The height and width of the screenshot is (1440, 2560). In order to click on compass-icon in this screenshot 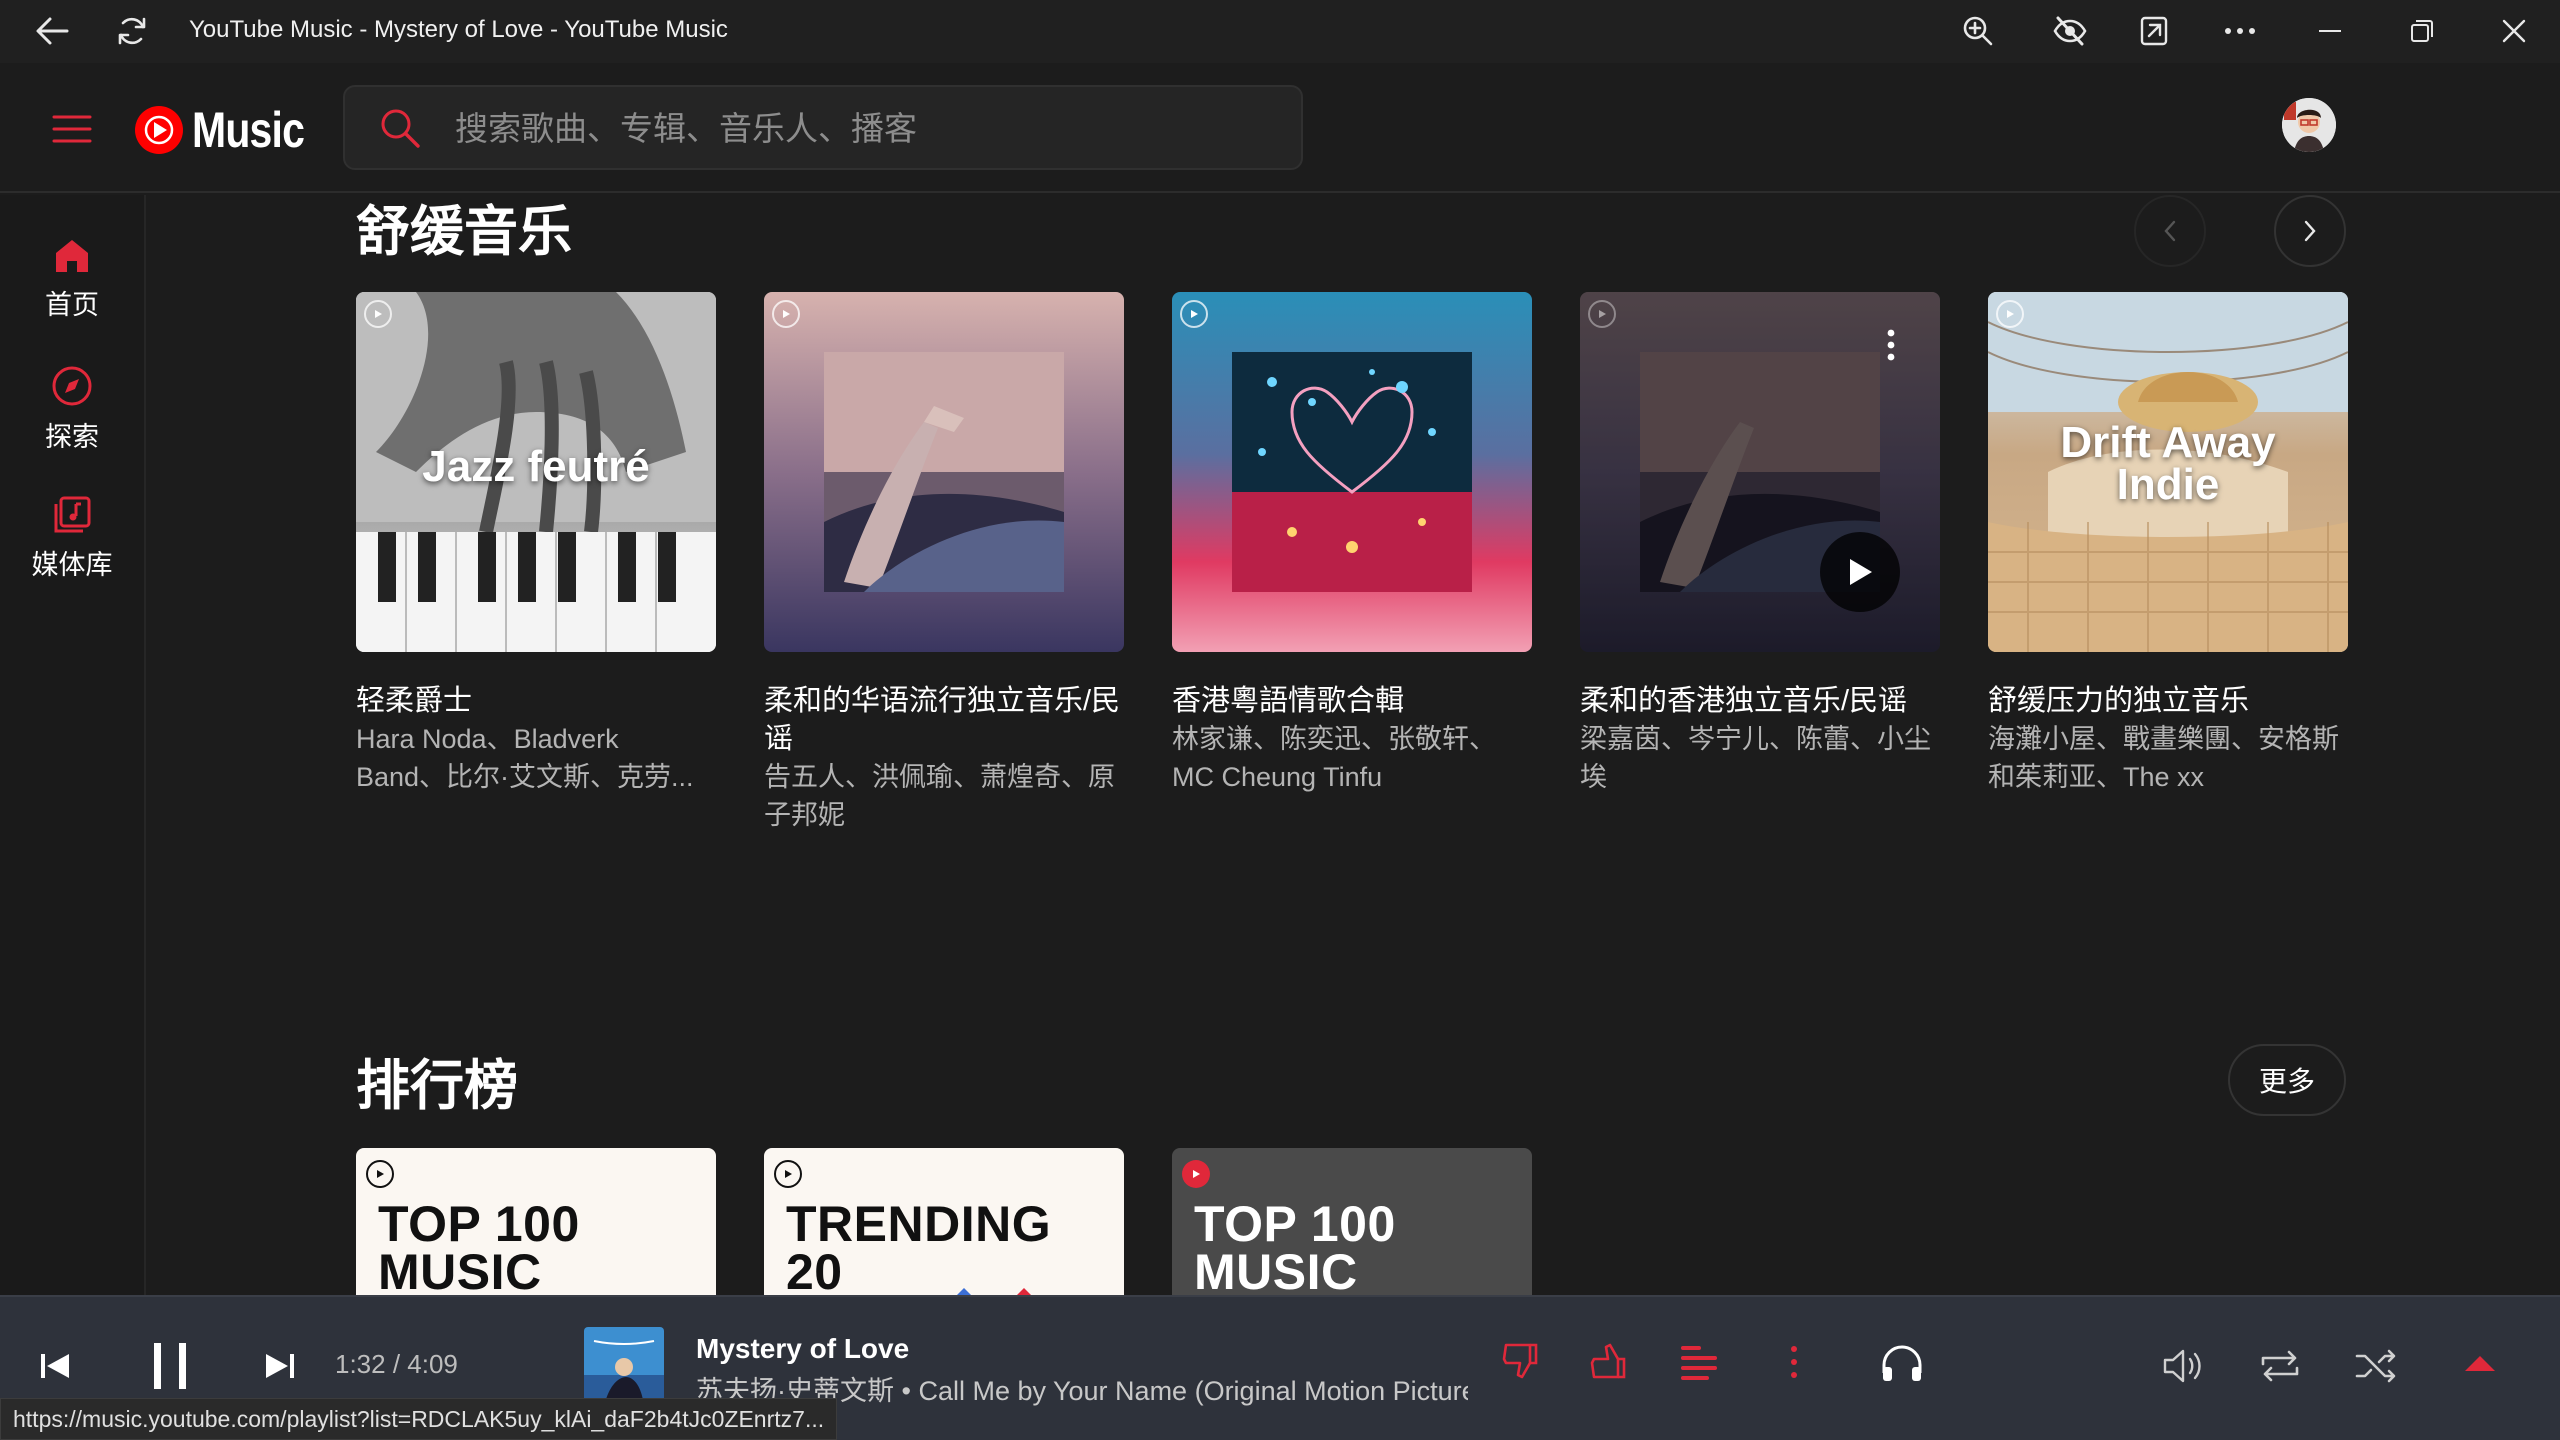, I will do `click(72, 386)`.